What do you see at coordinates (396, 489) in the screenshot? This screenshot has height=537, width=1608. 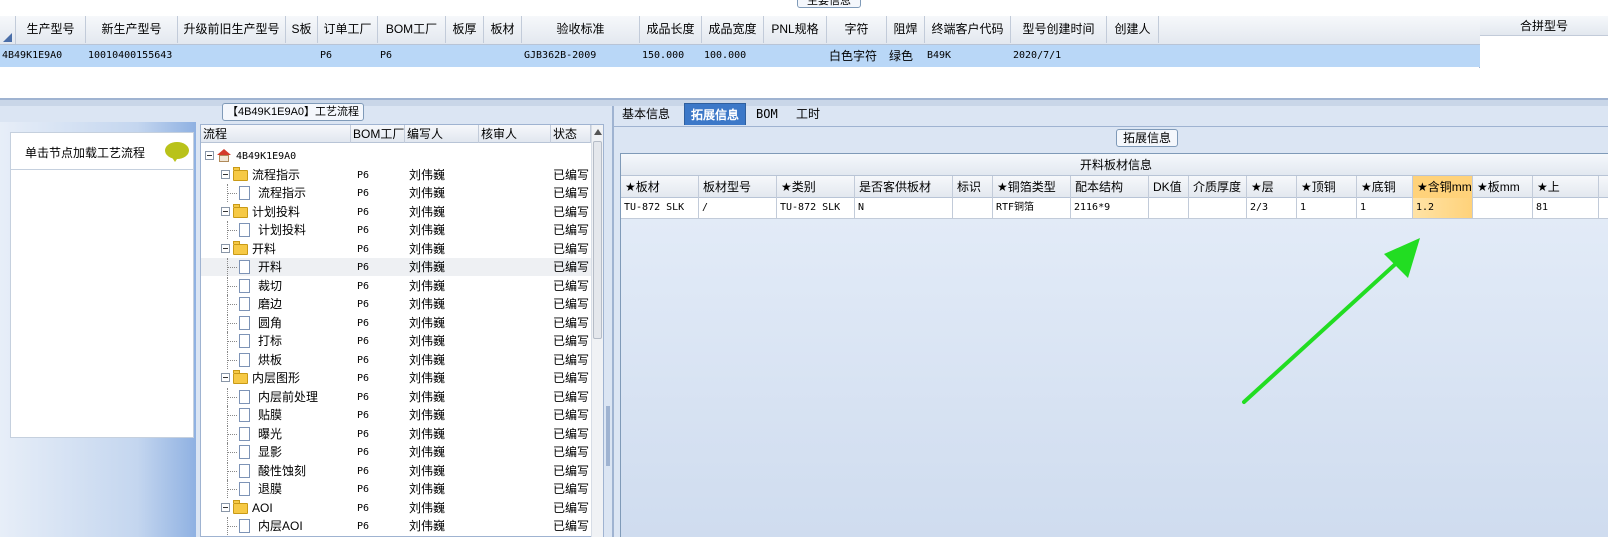 I see `tree-row: 退膜 P6 刘伟巍 已编写` at bounding box center [396, 489].